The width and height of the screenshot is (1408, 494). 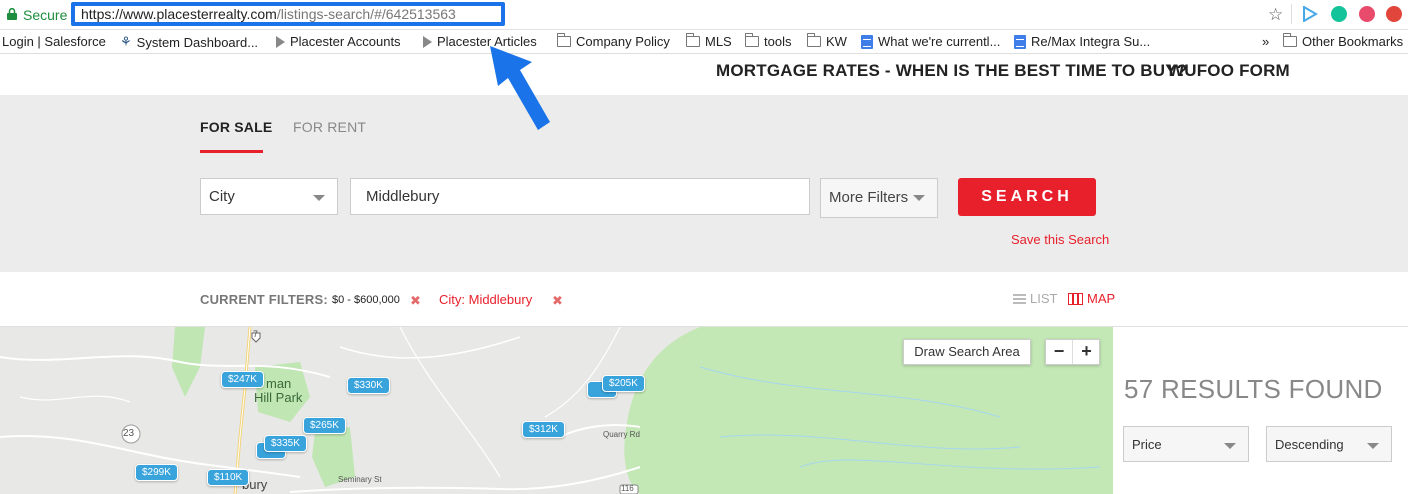 I want to click on price-pin: $299K, so click(x=156, y=472).